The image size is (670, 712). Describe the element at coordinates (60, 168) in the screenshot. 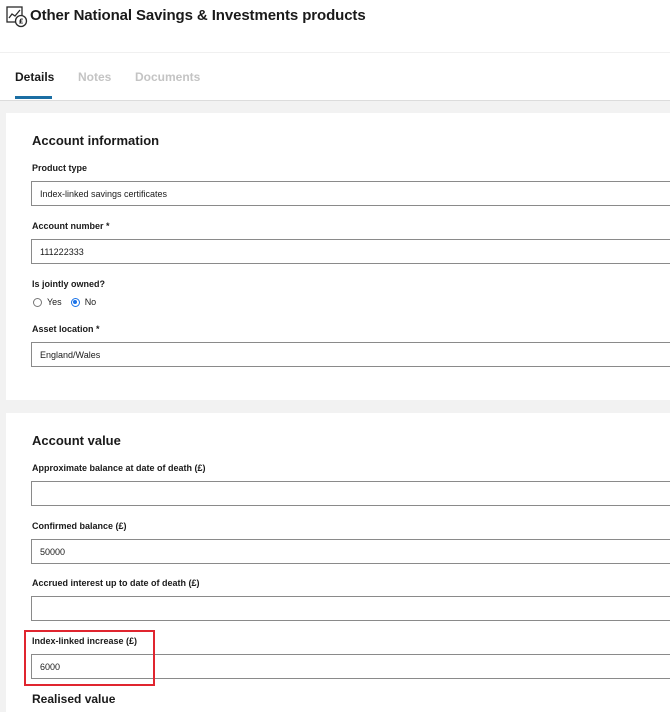

I see `product-type-label: Product type` at that location.